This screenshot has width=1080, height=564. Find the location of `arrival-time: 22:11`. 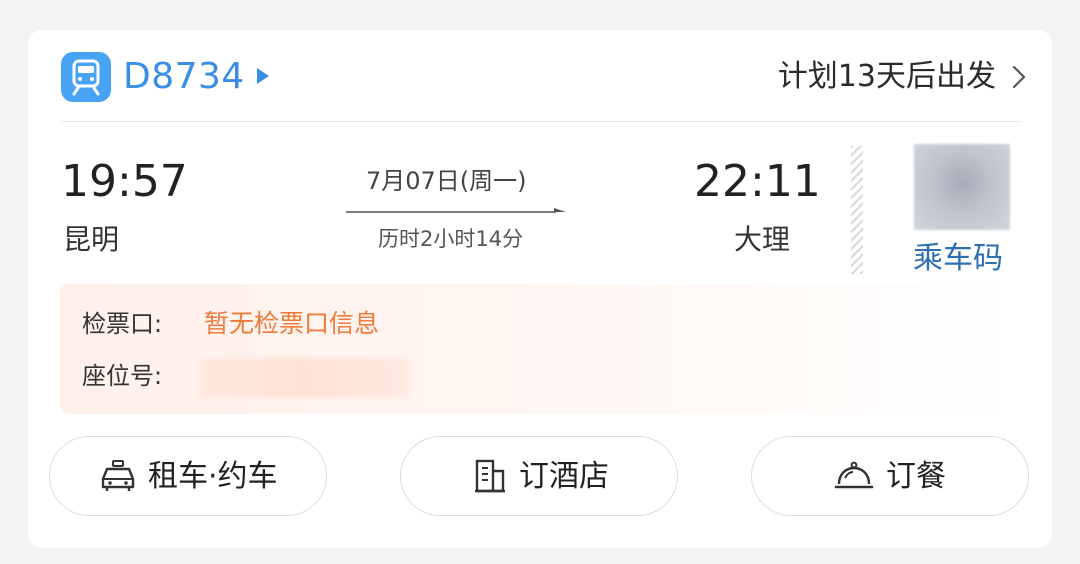

arrival-time: 22:11 is located at coordinates (757, 181).